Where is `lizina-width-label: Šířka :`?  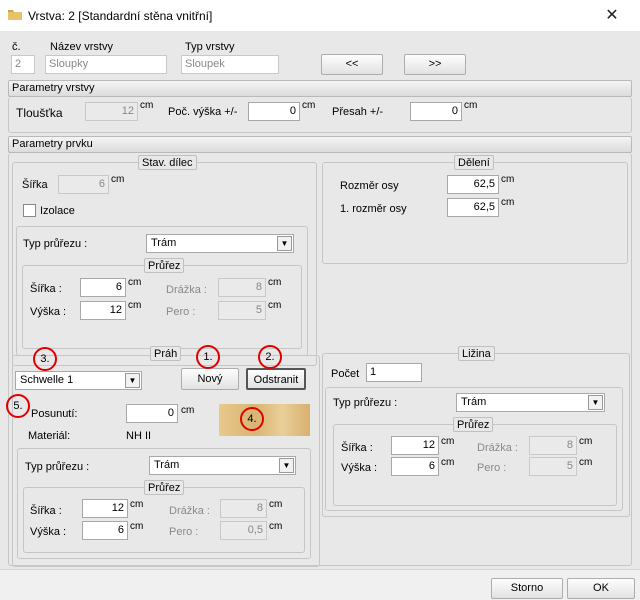 lizina-width-label: Šířka : is located at coordinates (357, 448).